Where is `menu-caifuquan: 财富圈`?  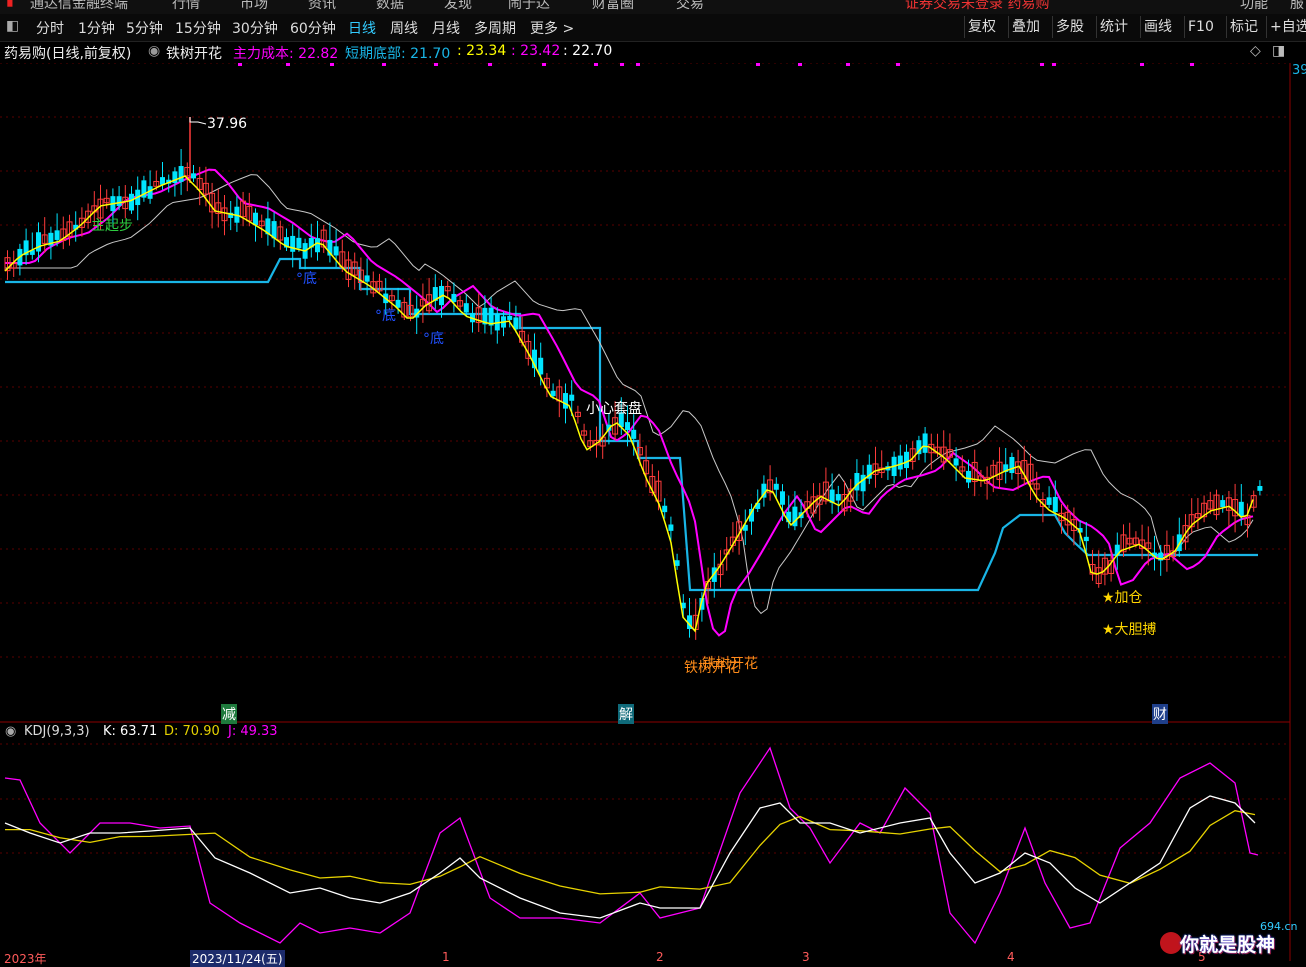
menu-caifuquan: 财富圈 is located at coordinates (613, 6).